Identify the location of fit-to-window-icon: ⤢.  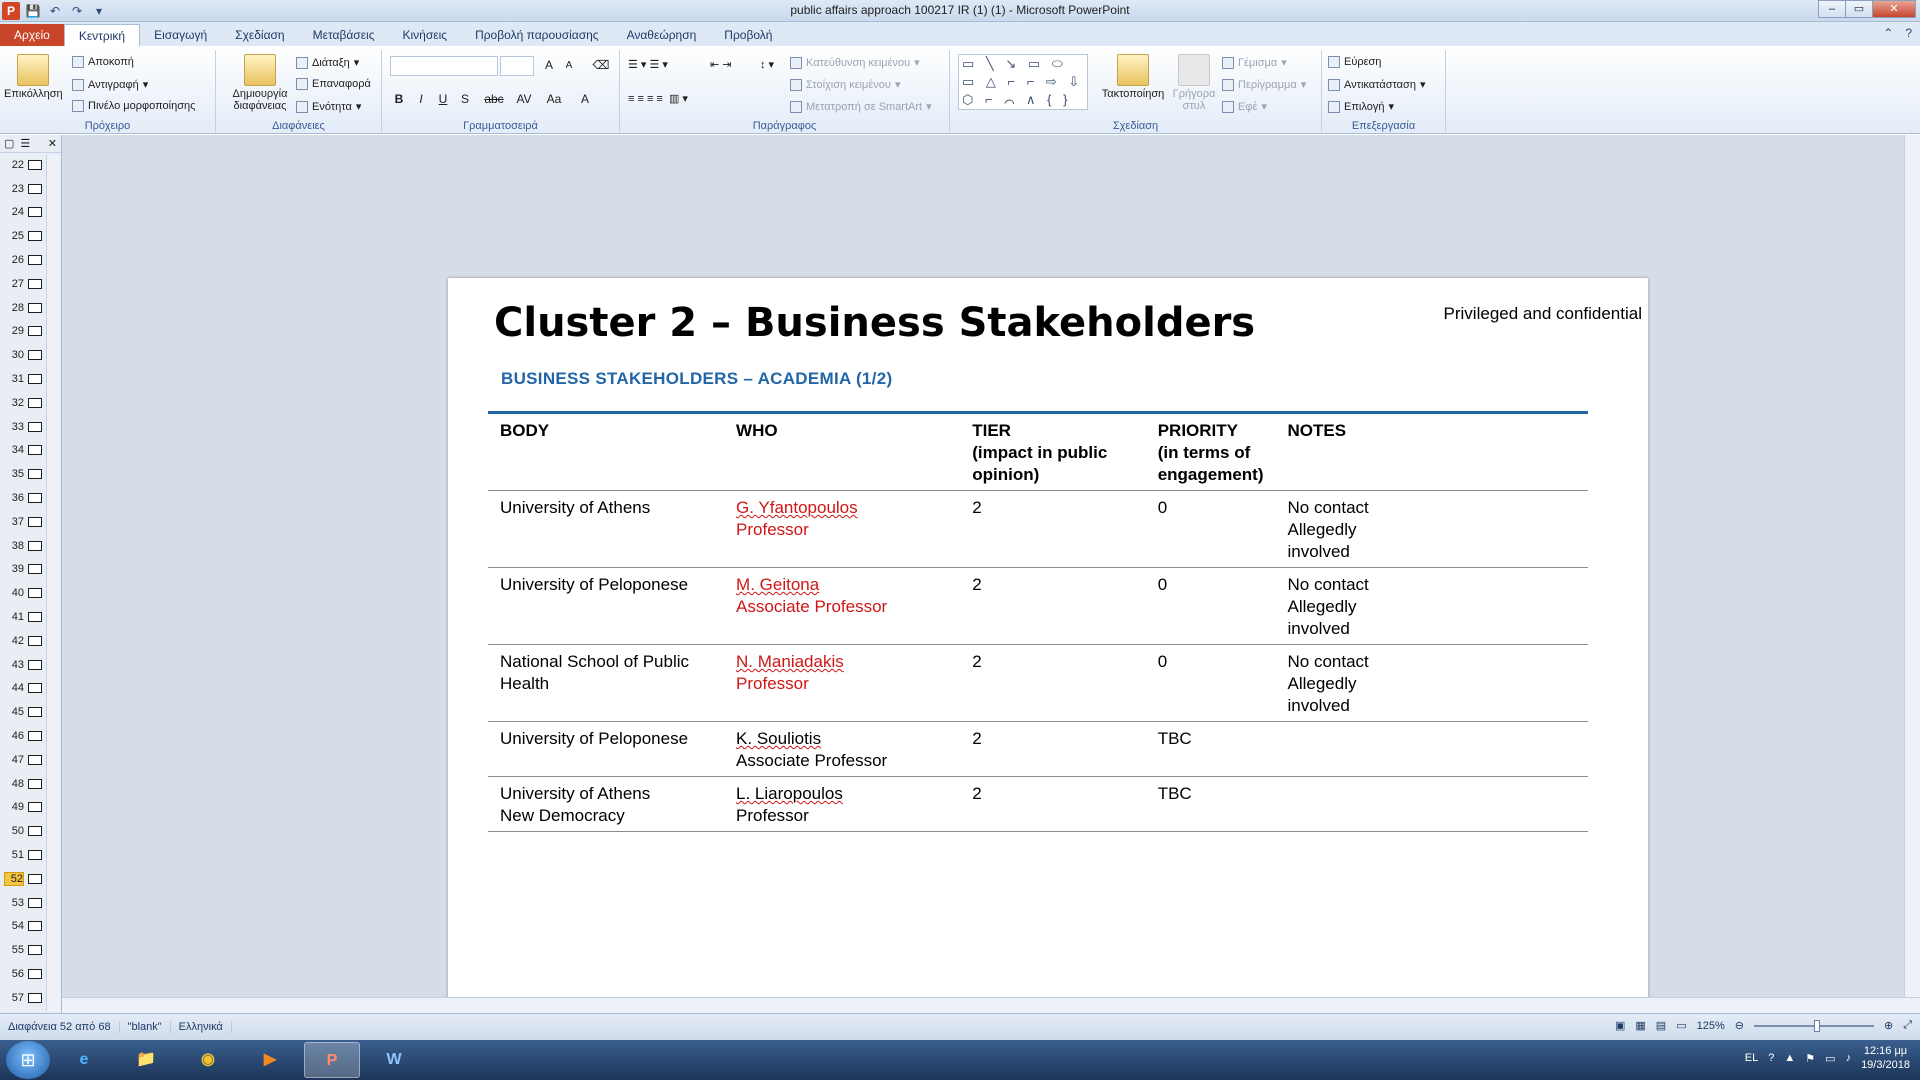
(1907, 1025).